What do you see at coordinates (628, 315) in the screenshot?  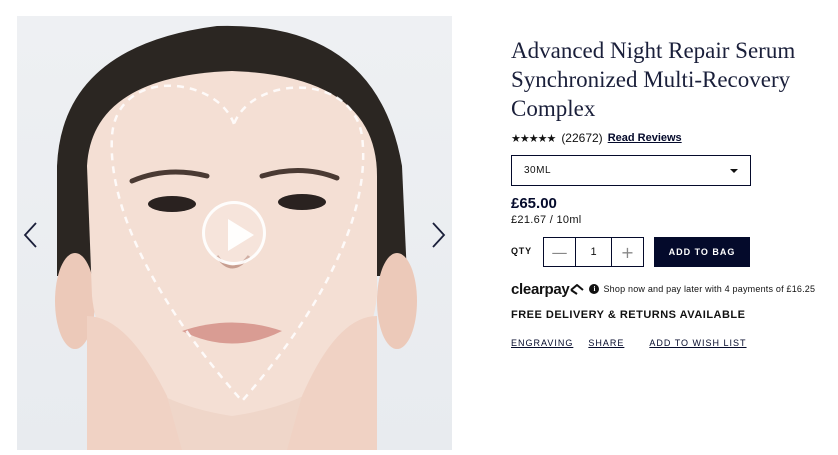 I see `delivery-info: FREE DELIVERY & RETURNS AVAILABLE` at bounding box center [628, 315].